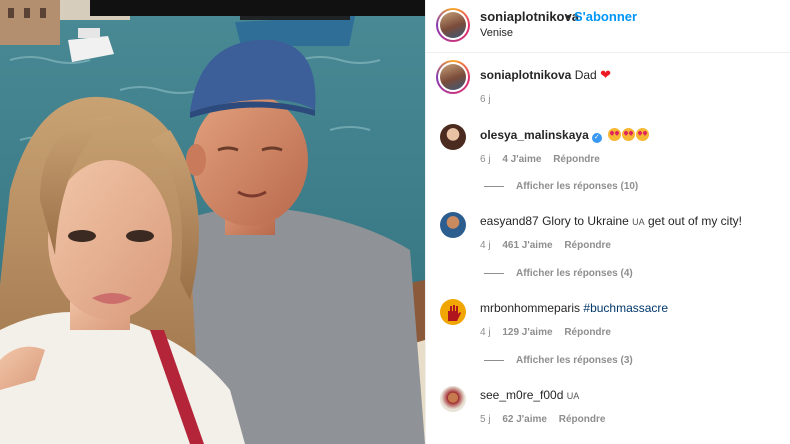 The image size is (790, 444). I want to click on comment-body-start: Glory to Ukraine, so click(585, 221).